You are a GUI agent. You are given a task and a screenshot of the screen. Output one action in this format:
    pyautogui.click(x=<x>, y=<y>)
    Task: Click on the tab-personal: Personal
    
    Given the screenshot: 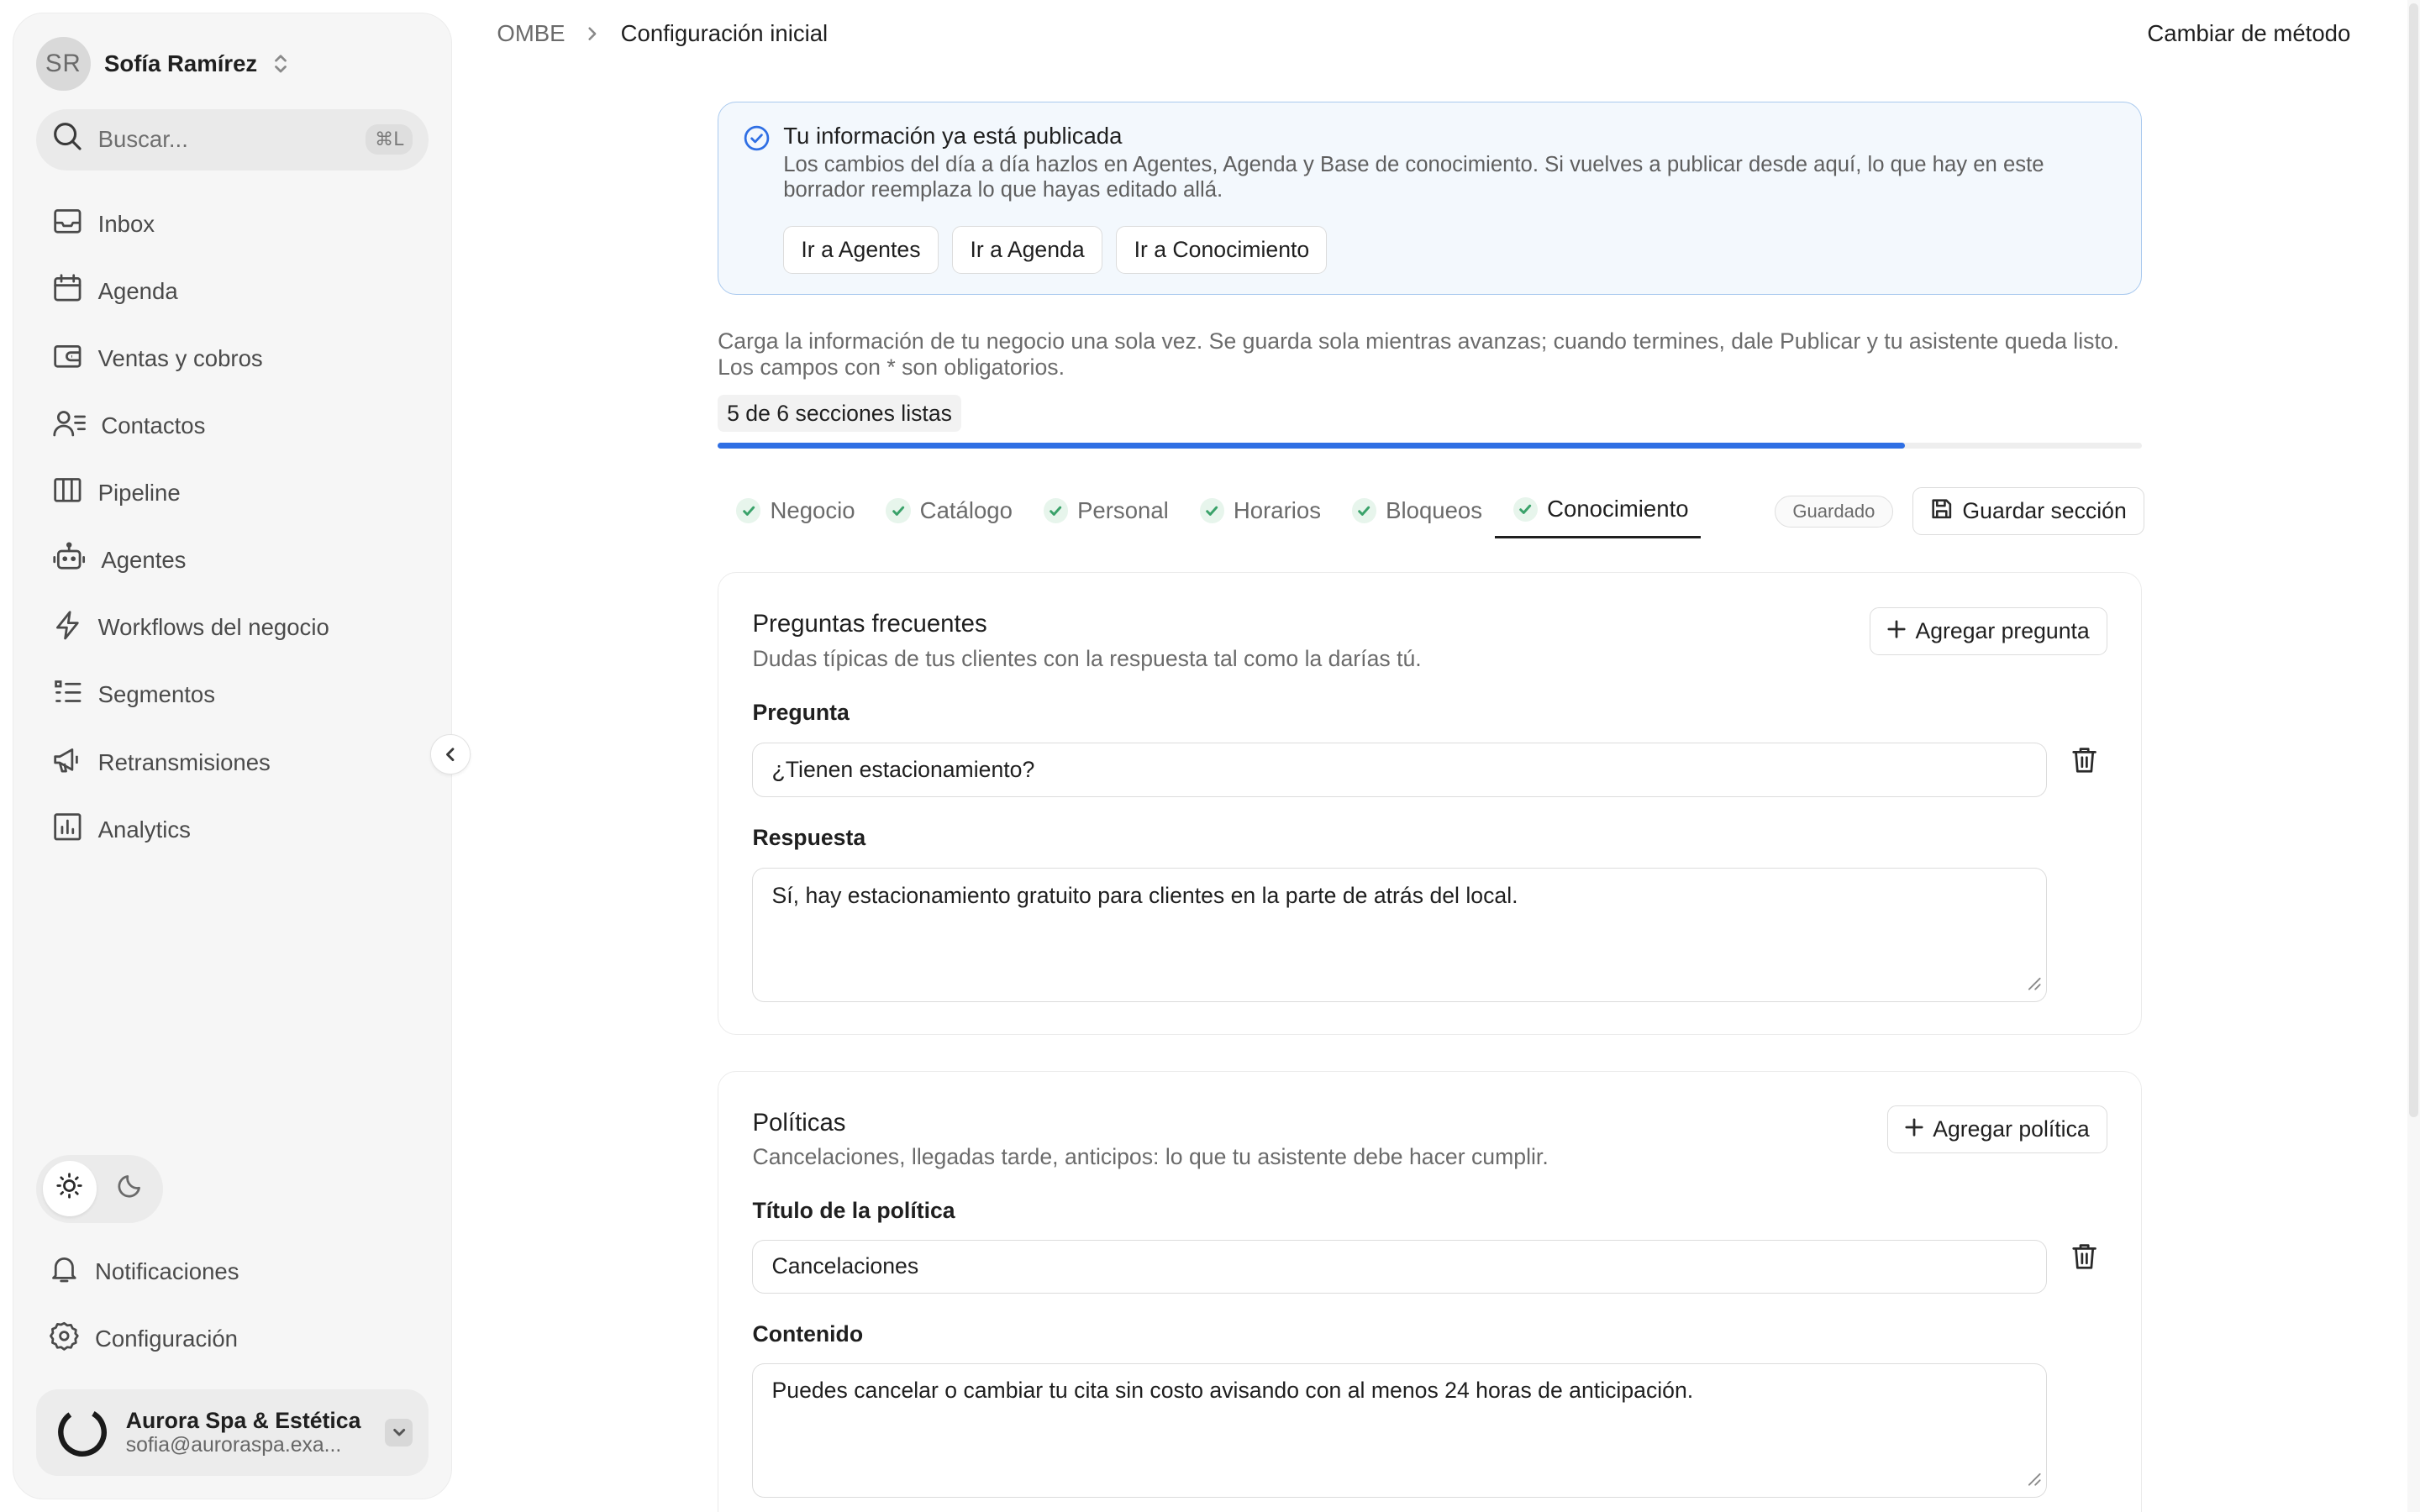 What is the action you would take?
    pyautogui.click(x=1103, y=510)
    